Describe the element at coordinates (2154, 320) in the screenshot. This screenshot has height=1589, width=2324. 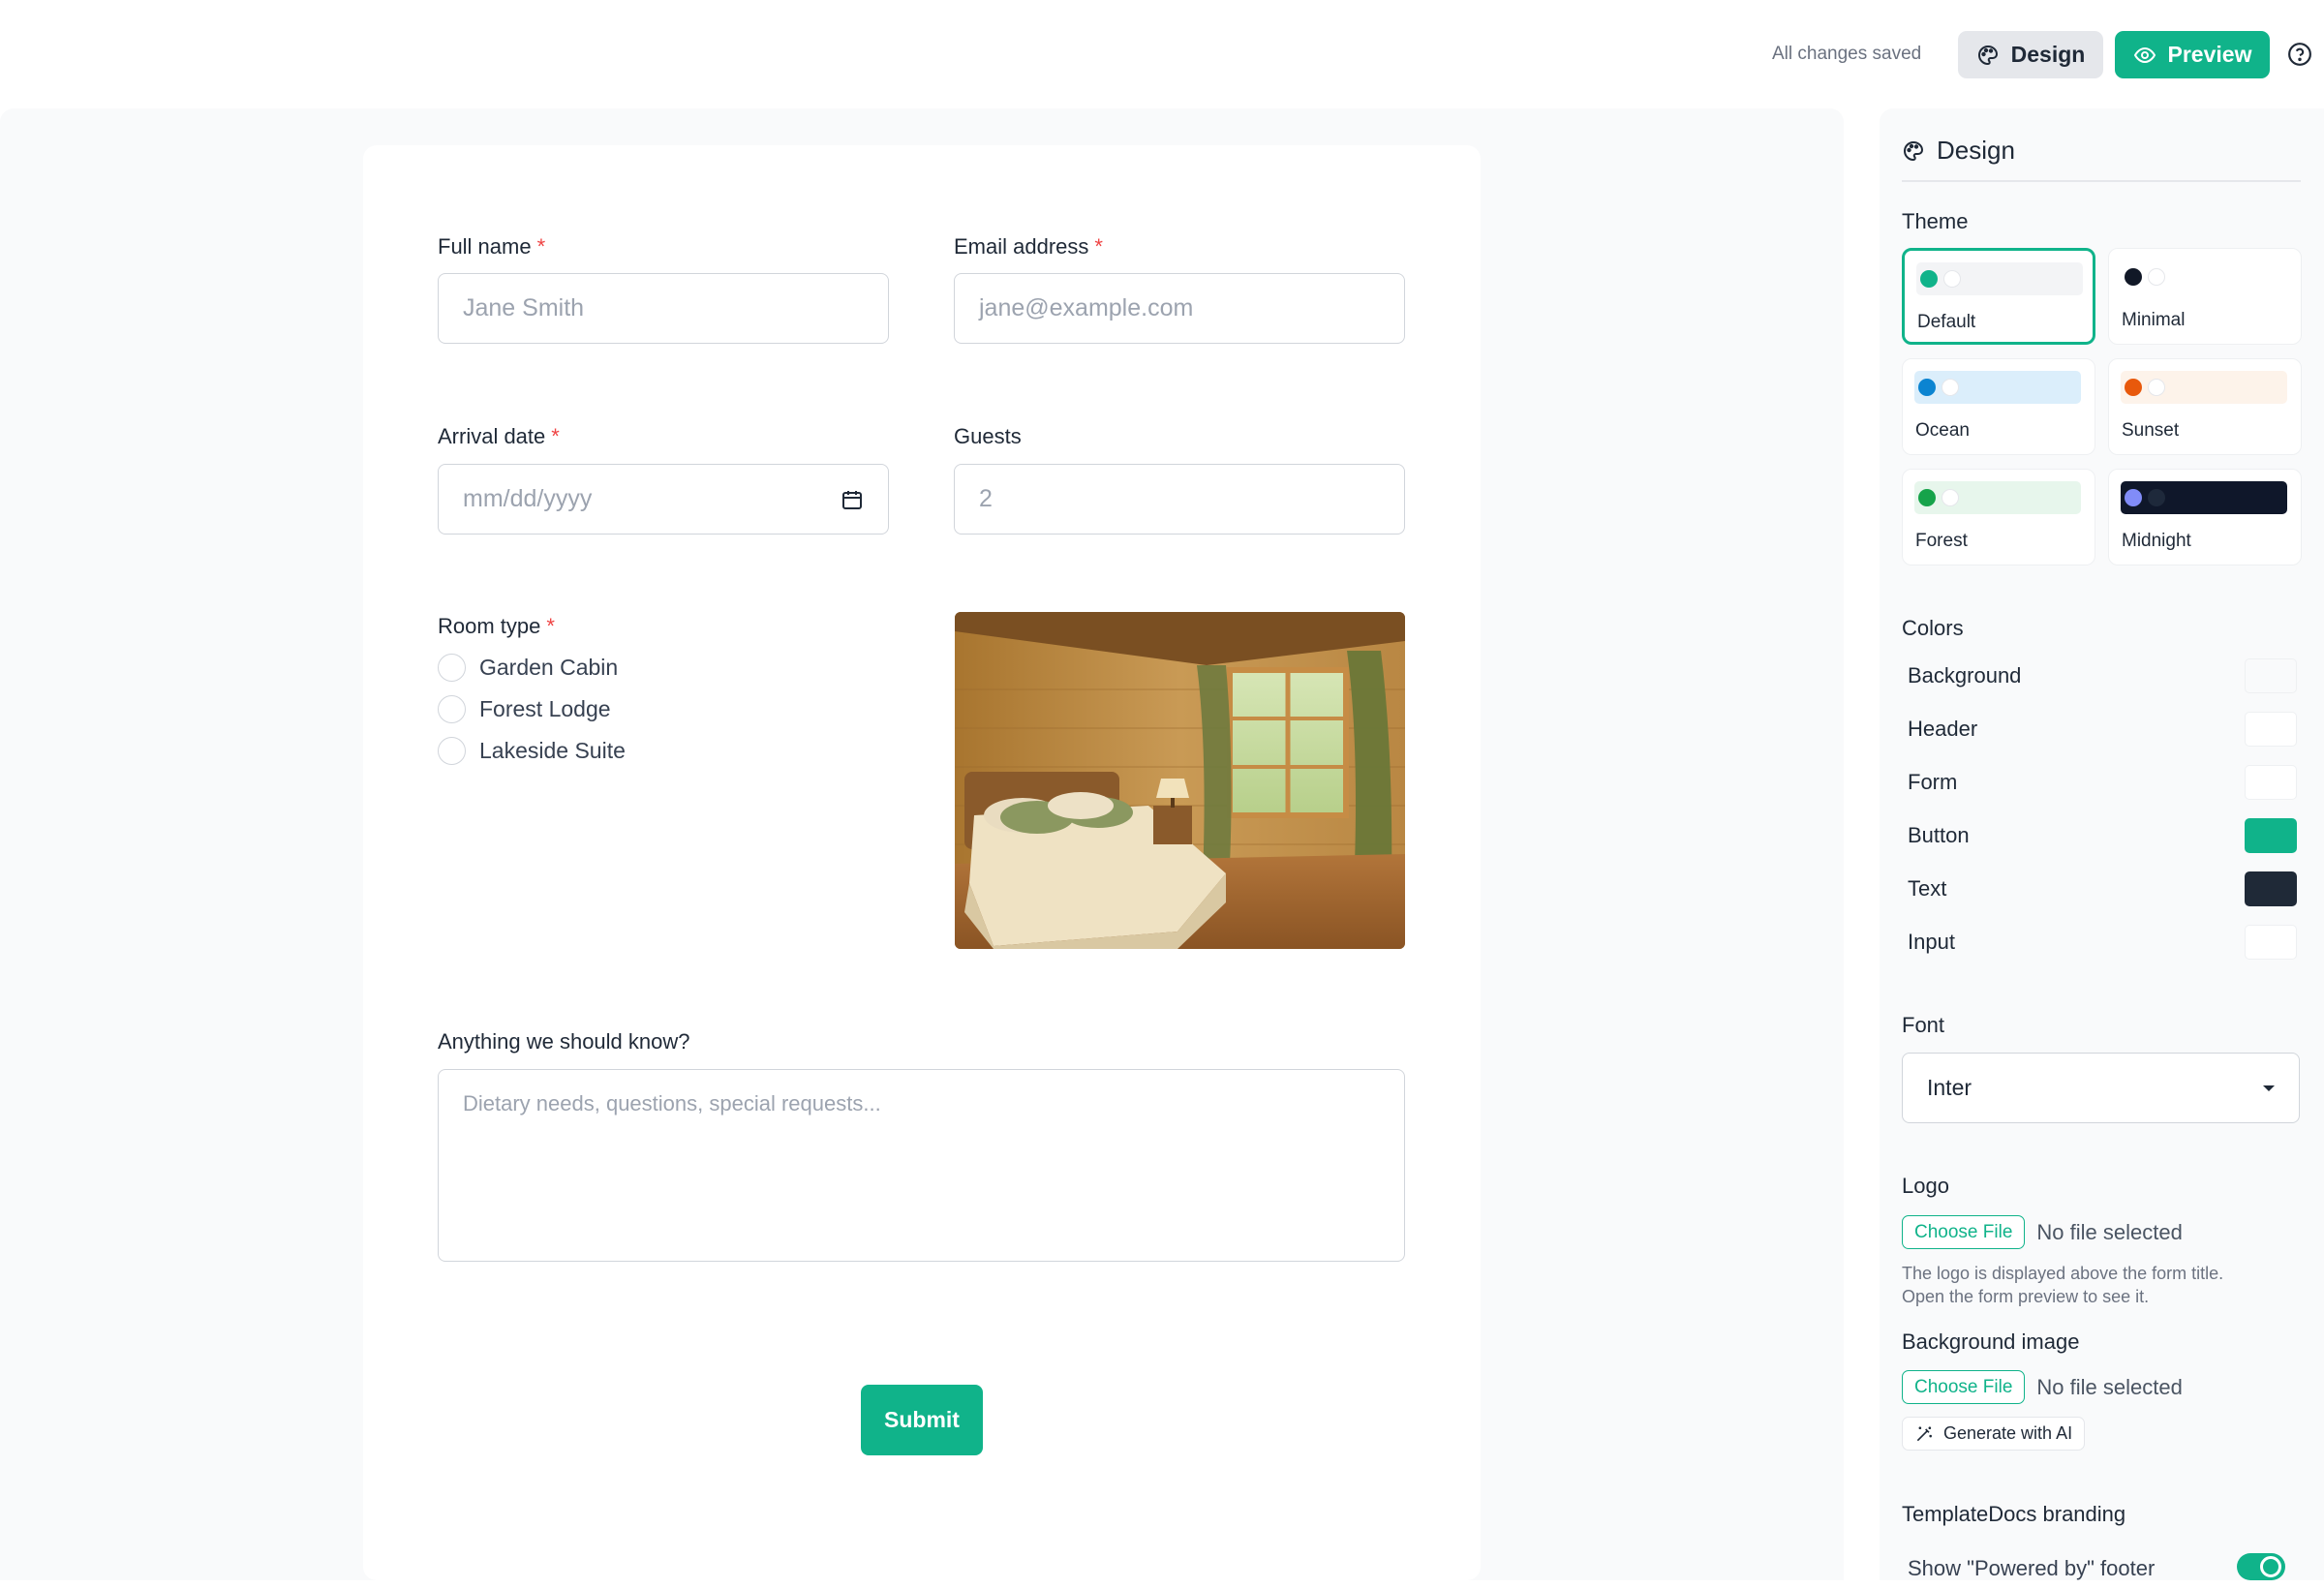
I see `theme-name: Minimal` at that location.